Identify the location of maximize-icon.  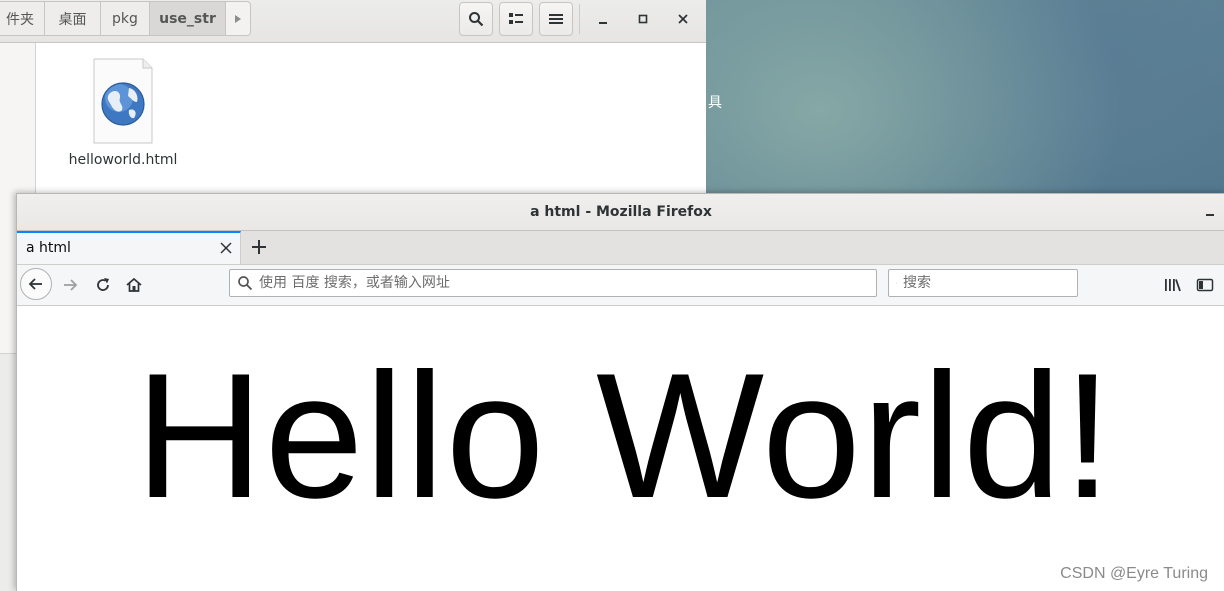
(643, 19).